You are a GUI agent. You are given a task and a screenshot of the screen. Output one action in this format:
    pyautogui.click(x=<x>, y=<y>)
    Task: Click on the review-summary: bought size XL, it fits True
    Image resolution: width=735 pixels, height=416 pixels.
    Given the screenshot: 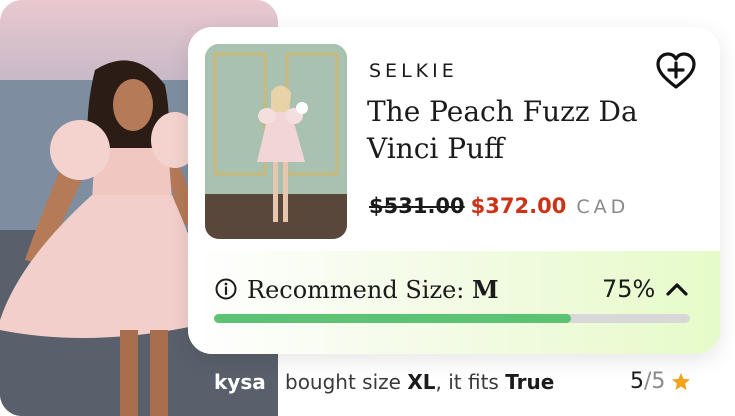 What is the action you would take?
    pyautogui.click(x=419, y=382)
    